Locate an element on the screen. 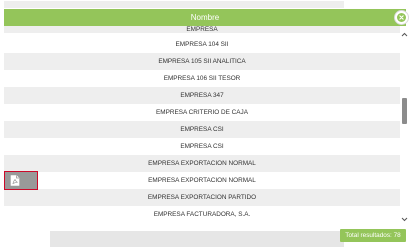  column-header-nombre: Nombre is located at coordinates (205, 17).